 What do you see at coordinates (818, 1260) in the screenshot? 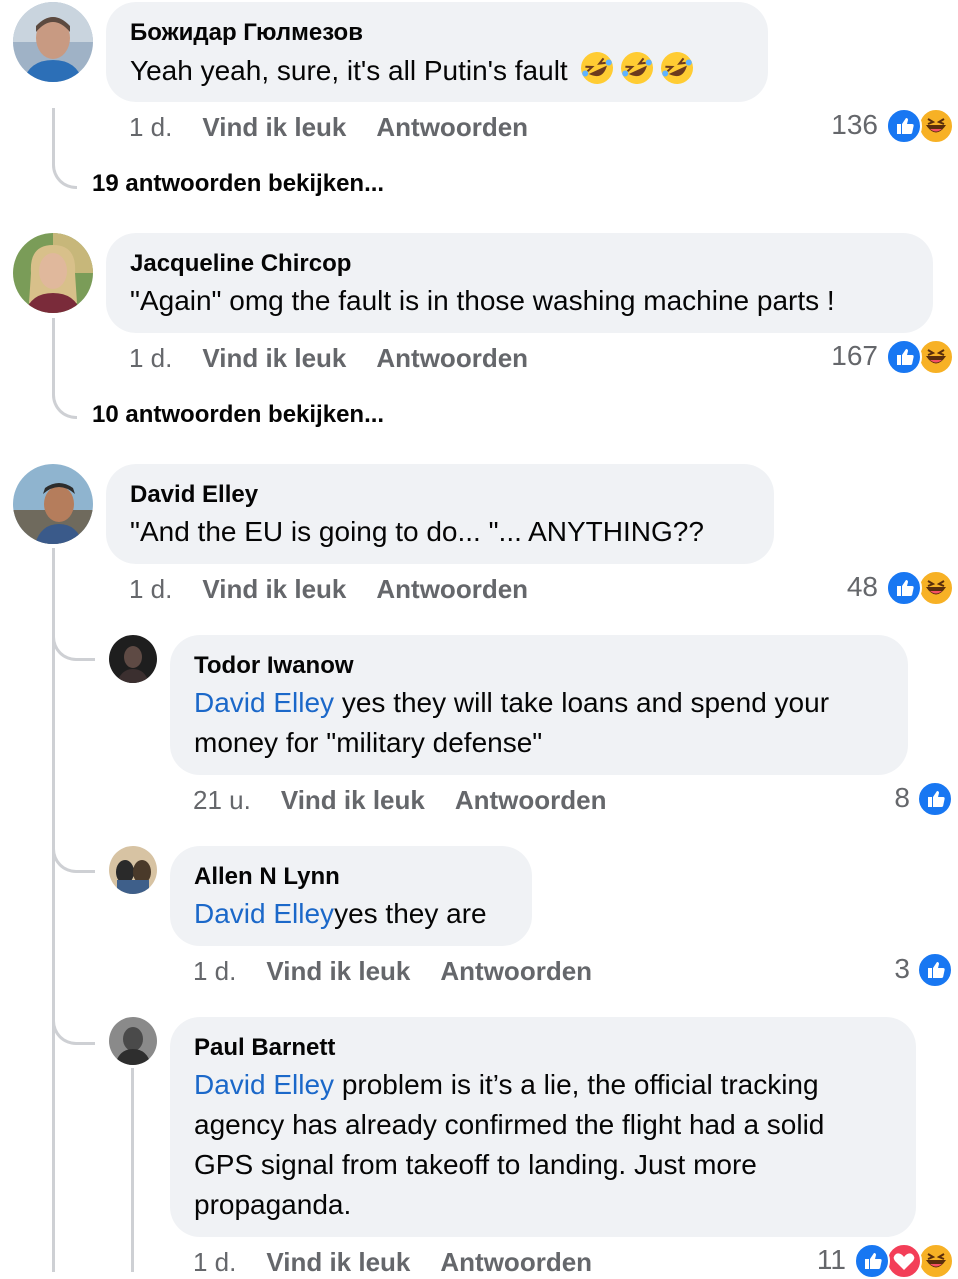
I see `reaction-count: 11` at bounding box center [818, 1260].